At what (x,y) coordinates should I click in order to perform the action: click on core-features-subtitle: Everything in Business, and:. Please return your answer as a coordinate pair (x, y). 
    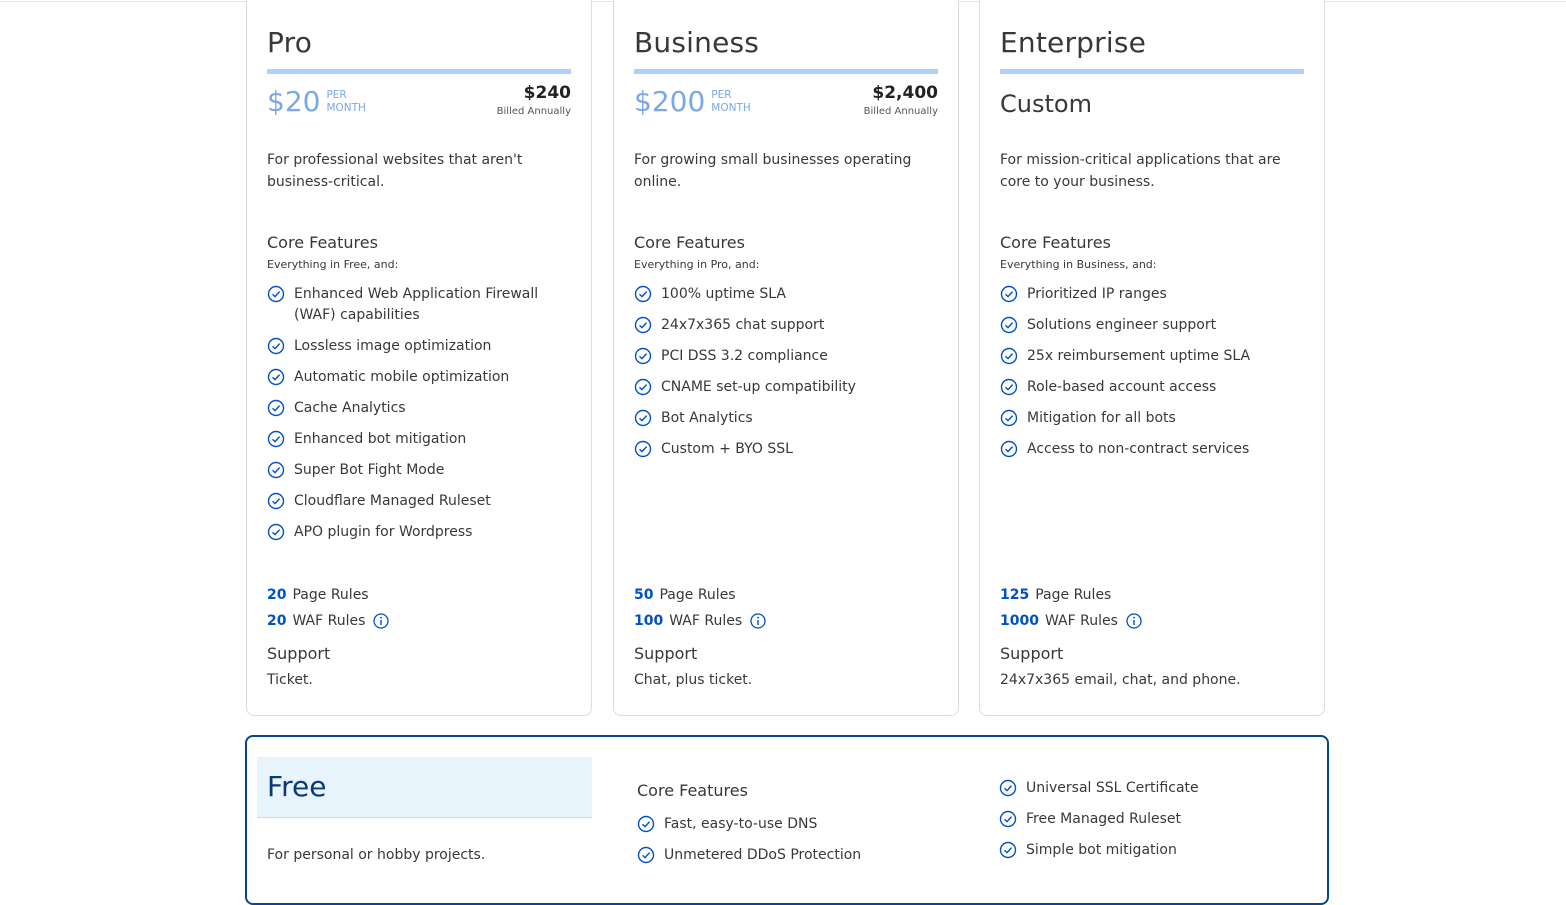
    Looking at the image, I should click on (1078, 264).